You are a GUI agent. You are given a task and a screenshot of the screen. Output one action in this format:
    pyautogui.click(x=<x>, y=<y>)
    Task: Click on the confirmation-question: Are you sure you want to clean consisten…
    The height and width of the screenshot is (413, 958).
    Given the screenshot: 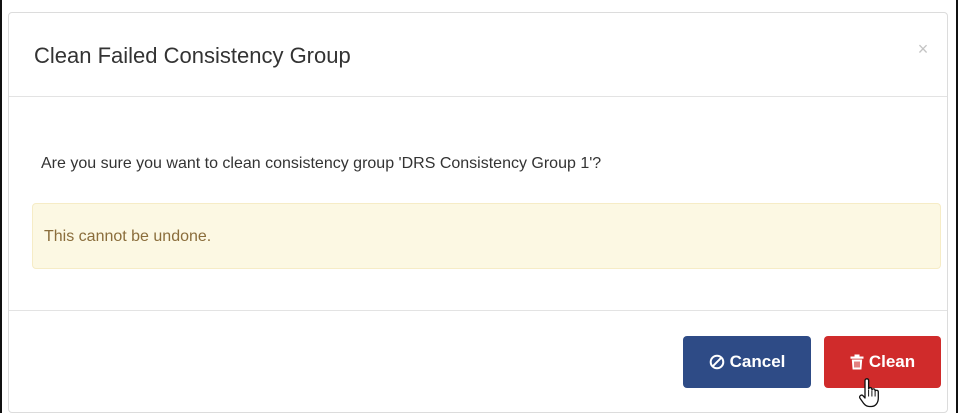 What is the action you would take?
    pyautogui.click(x=321, y=163)
    